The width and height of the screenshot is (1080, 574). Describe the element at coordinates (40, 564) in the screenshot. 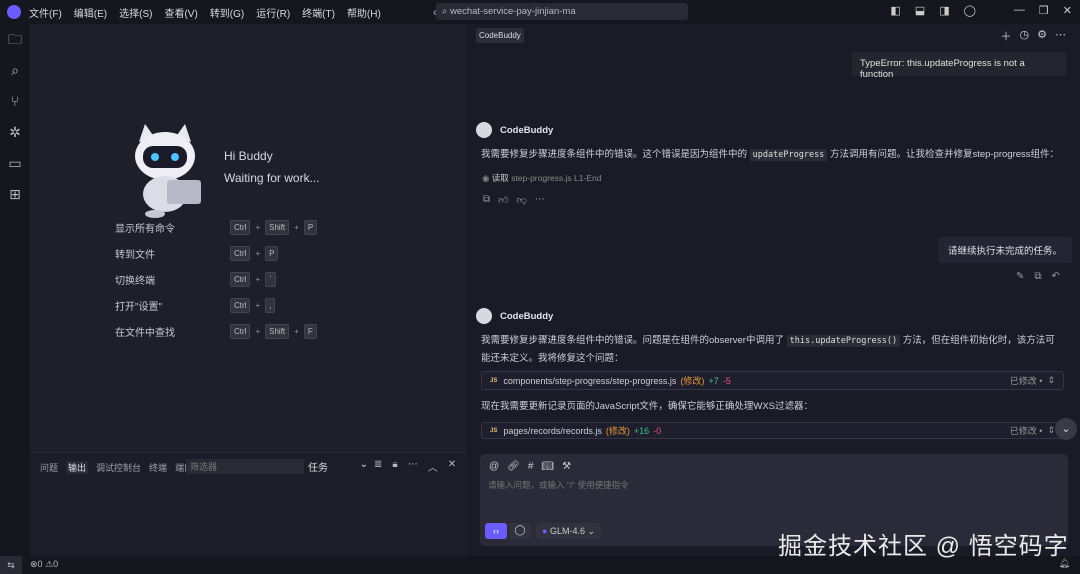

I see `error-count: 0` at that location.